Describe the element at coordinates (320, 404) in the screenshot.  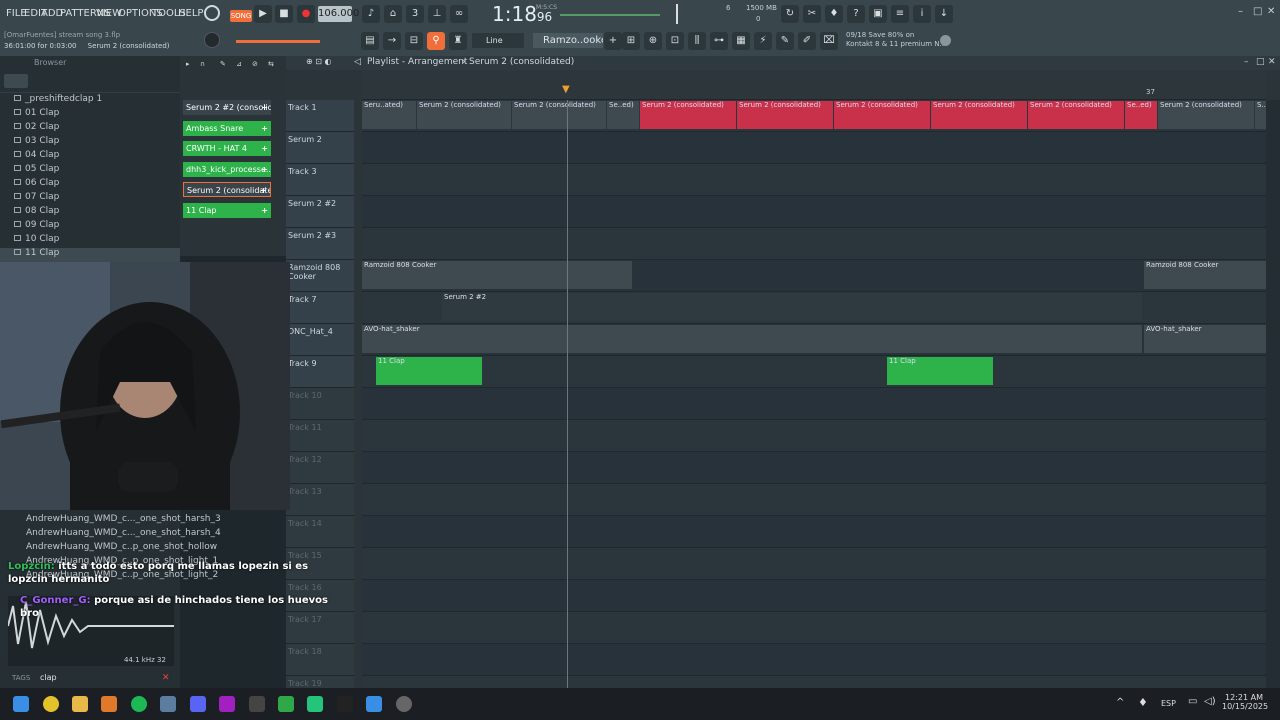
I see `track-header: Track 10` at that location.